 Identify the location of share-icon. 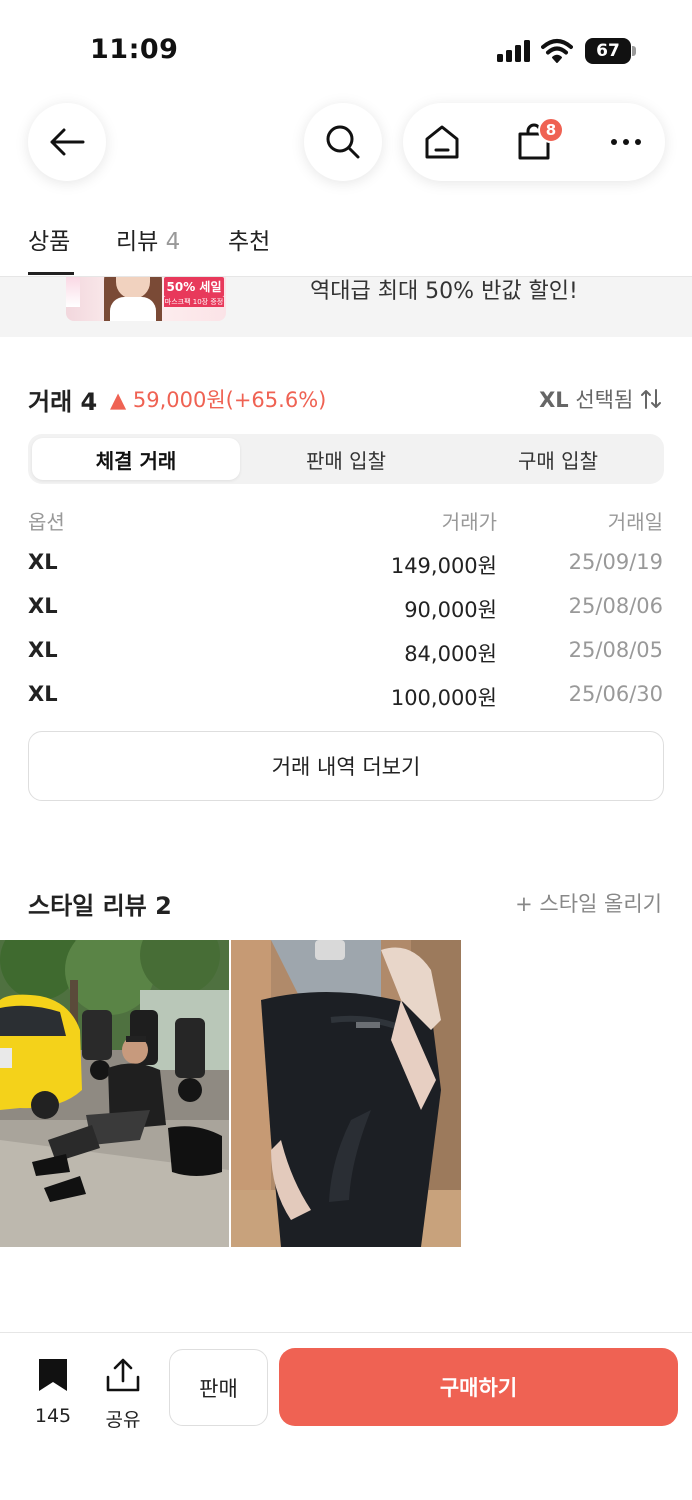
(123, 1375).